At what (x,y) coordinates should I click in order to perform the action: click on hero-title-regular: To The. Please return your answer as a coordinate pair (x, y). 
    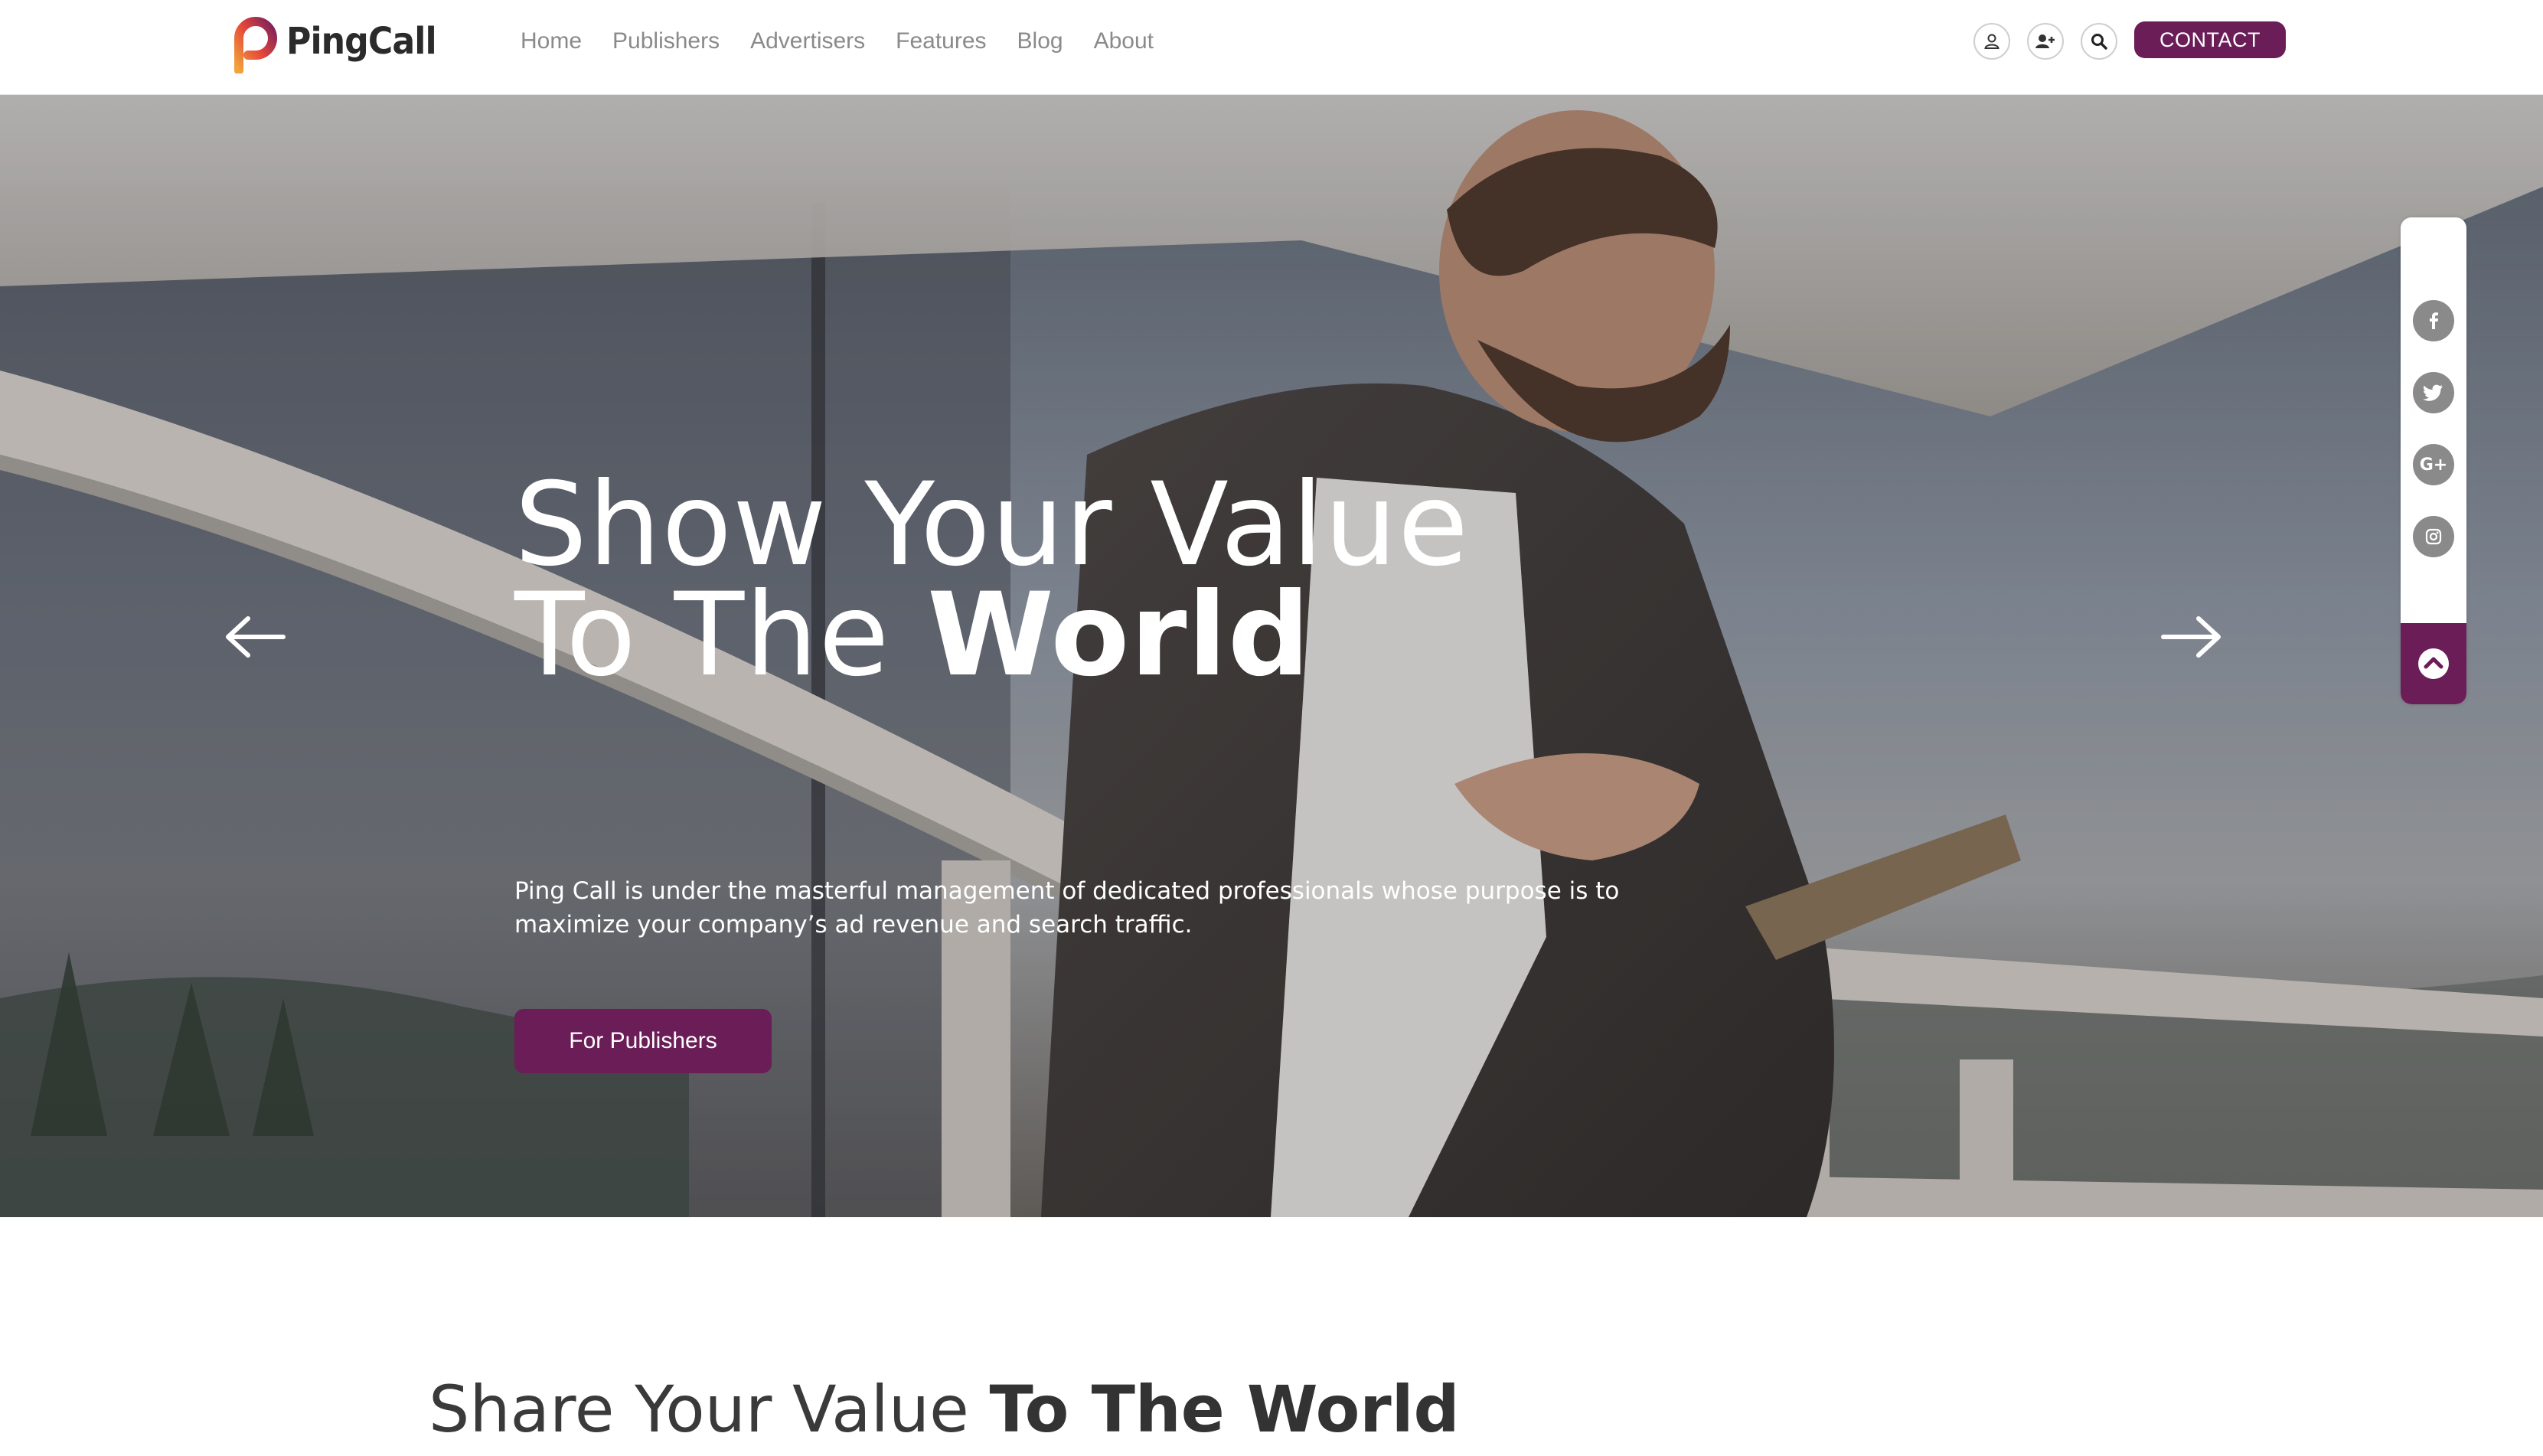
    Looking at the image, I should click on (721, 635).